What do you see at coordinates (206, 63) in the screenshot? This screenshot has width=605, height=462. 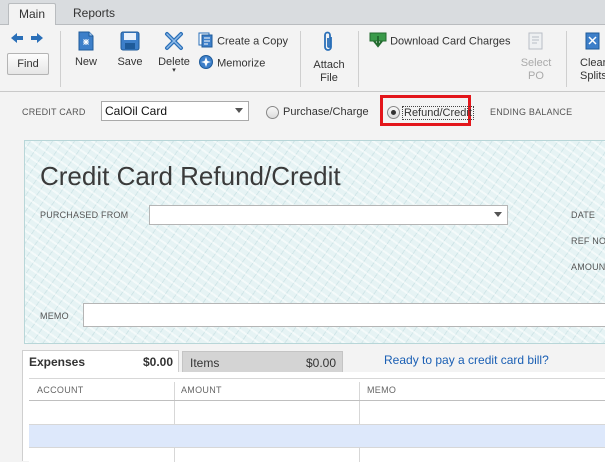 I see `memorize-icon` at bounding box center [206, 63].